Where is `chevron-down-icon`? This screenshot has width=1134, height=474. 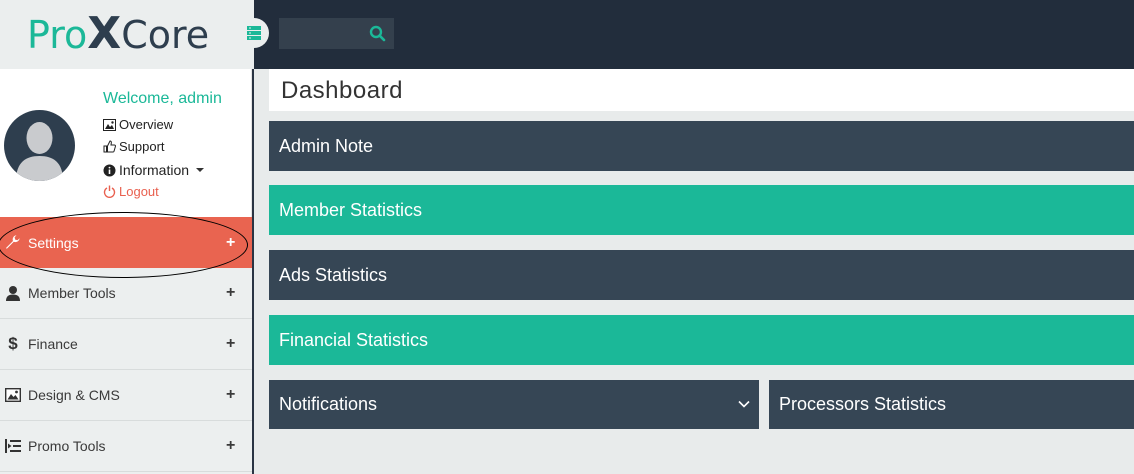
chevron-down-icon is located at coordinates (744, 404).